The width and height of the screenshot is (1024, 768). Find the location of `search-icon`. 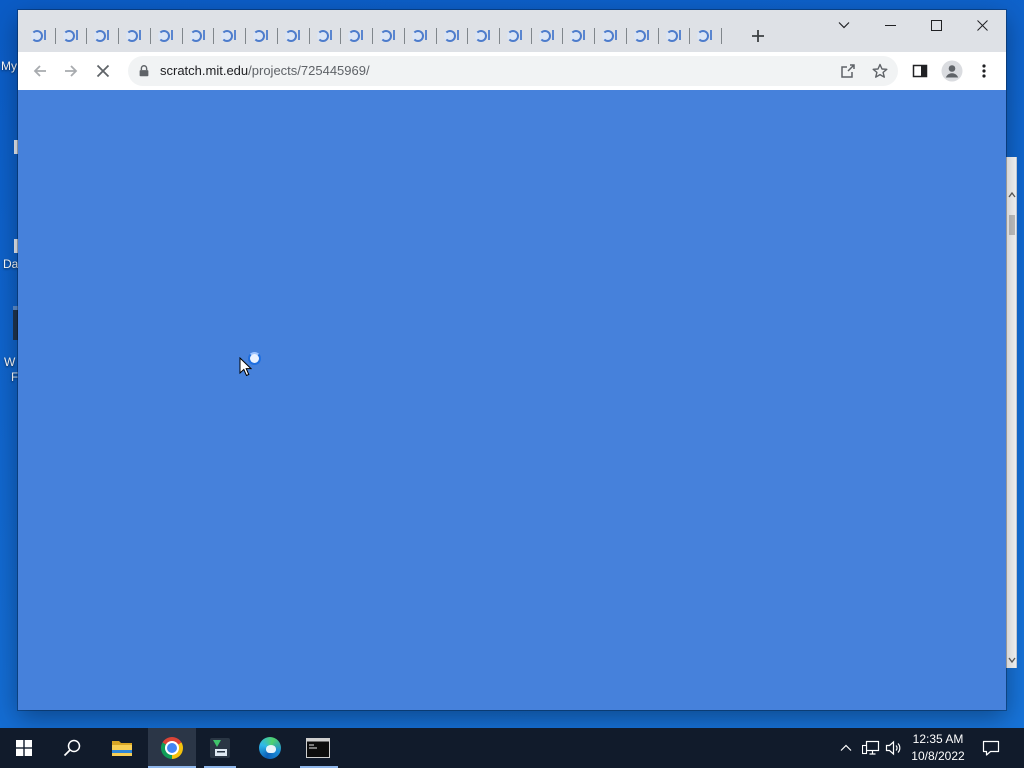

search-icon is located at coordinates (72, 748).